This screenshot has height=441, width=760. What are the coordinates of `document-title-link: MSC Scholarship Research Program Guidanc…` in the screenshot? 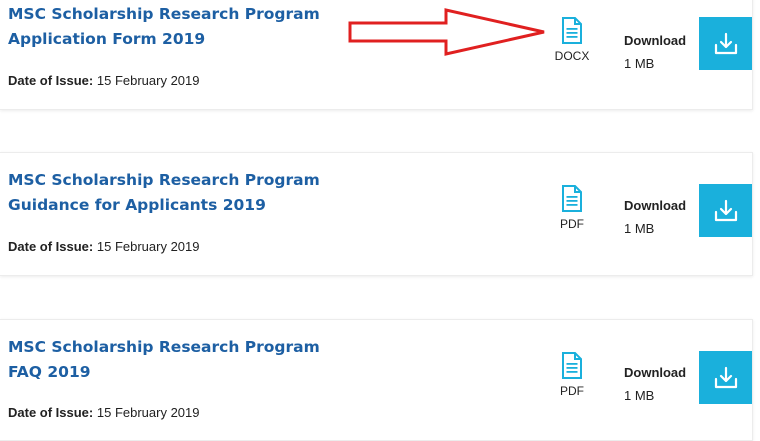 It's located at (173, 193).